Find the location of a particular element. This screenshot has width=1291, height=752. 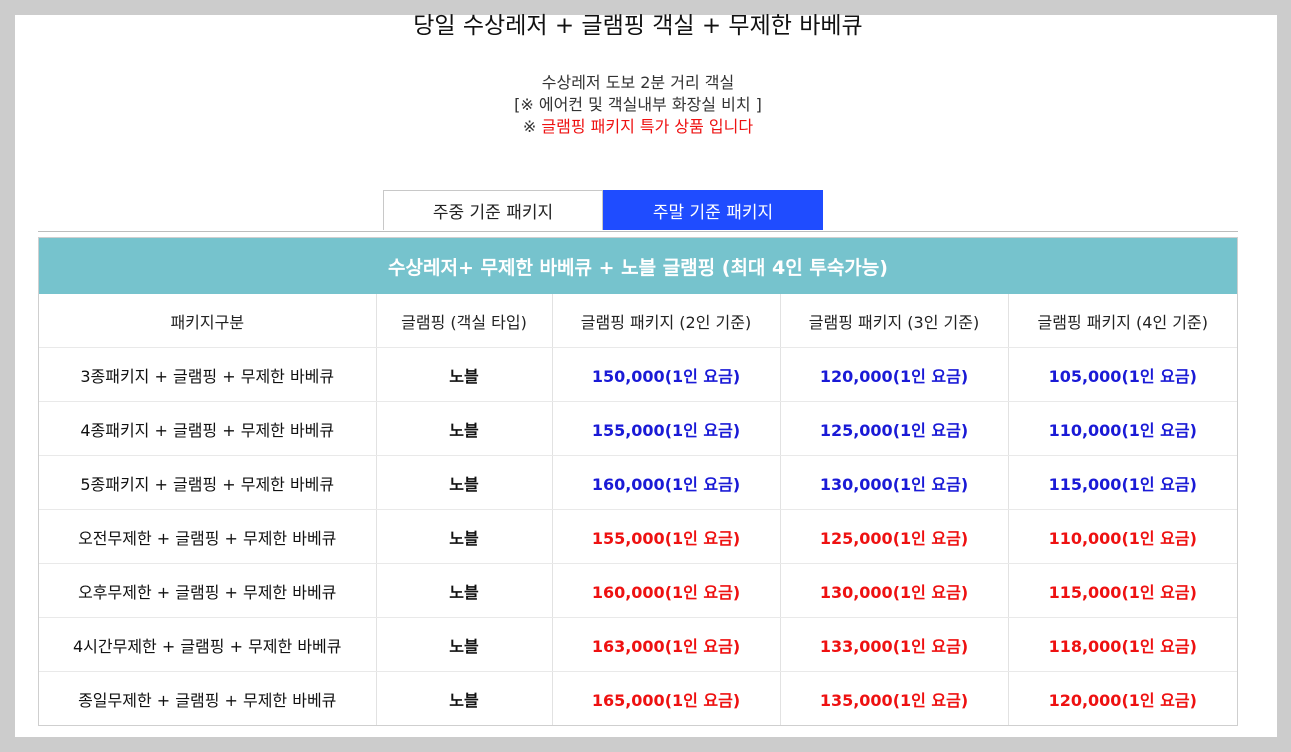

page-title: 당일 수상레저 + 글램핑 객실 + 무제한 바베큐 is located at coordinates (638, 26).